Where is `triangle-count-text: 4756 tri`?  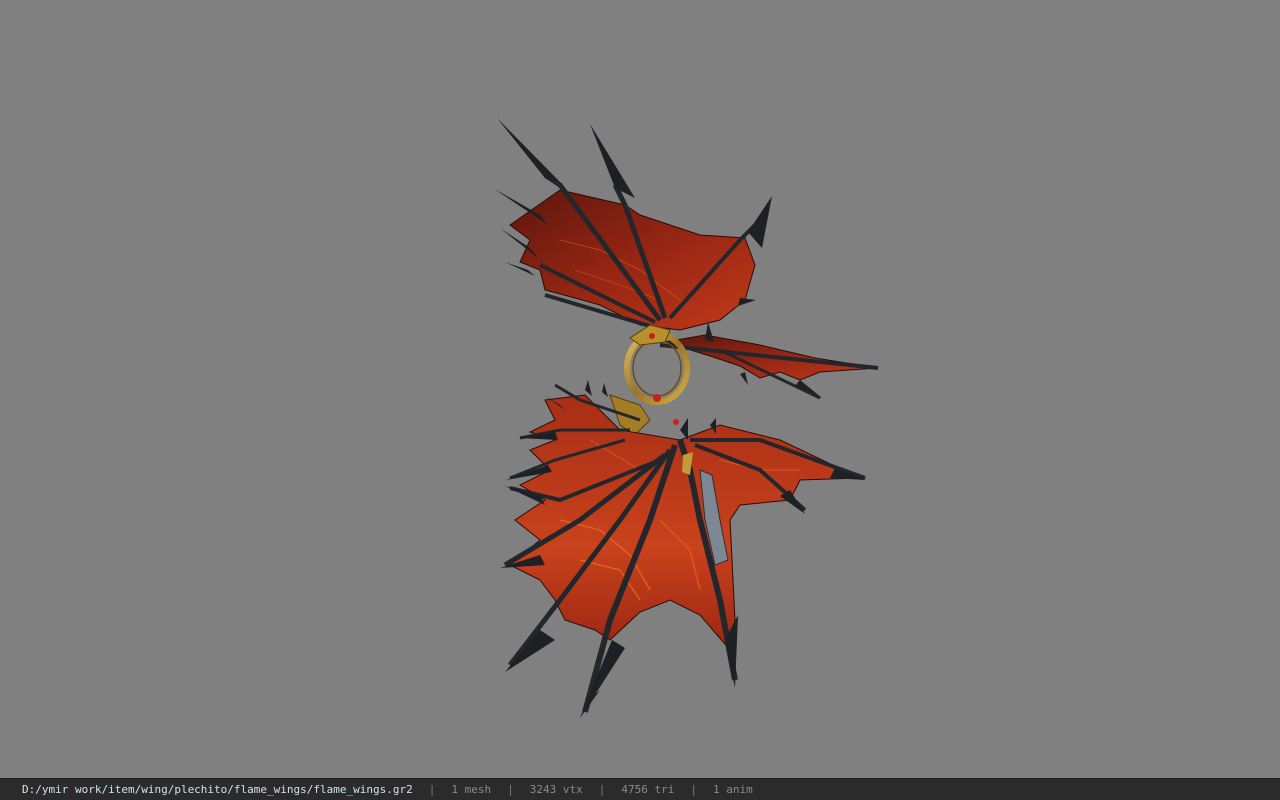 triangle-count-text: 4756 tri is located at coordinates (648, 789).